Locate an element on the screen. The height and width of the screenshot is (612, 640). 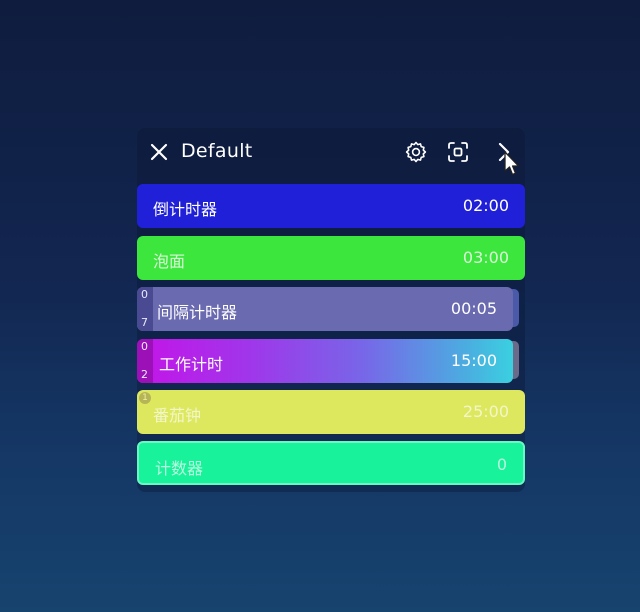
badge-bottom-value: 7 is located at coordinates (144, 322).